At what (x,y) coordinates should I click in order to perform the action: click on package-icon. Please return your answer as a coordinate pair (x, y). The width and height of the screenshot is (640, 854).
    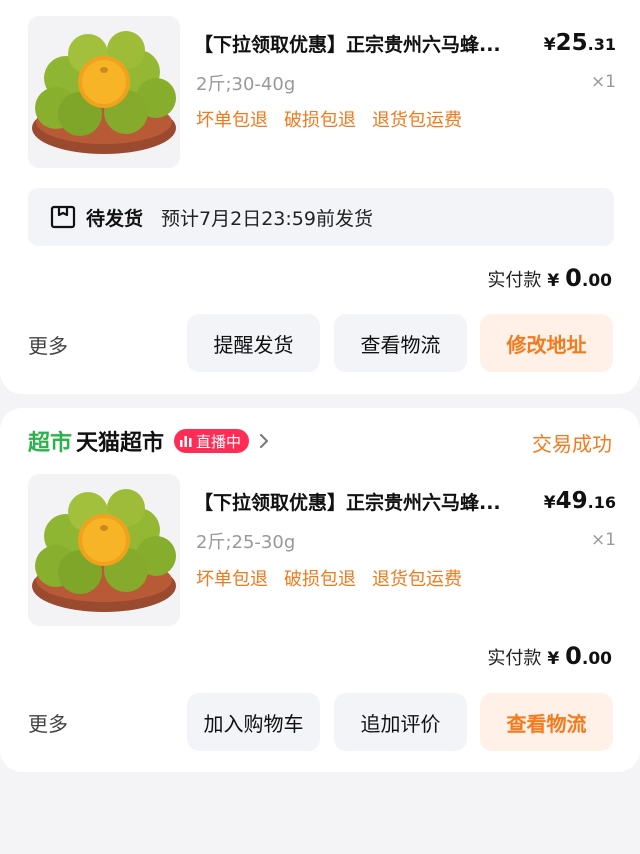
    Looking at the image, I should click on (63, 217).